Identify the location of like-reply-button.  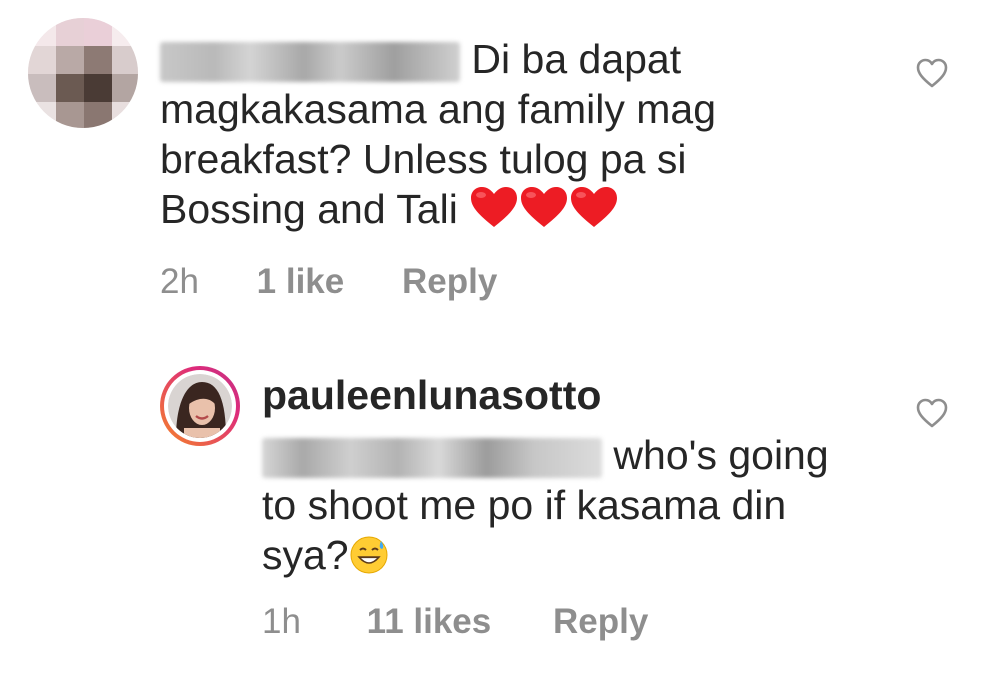
(932, 413).